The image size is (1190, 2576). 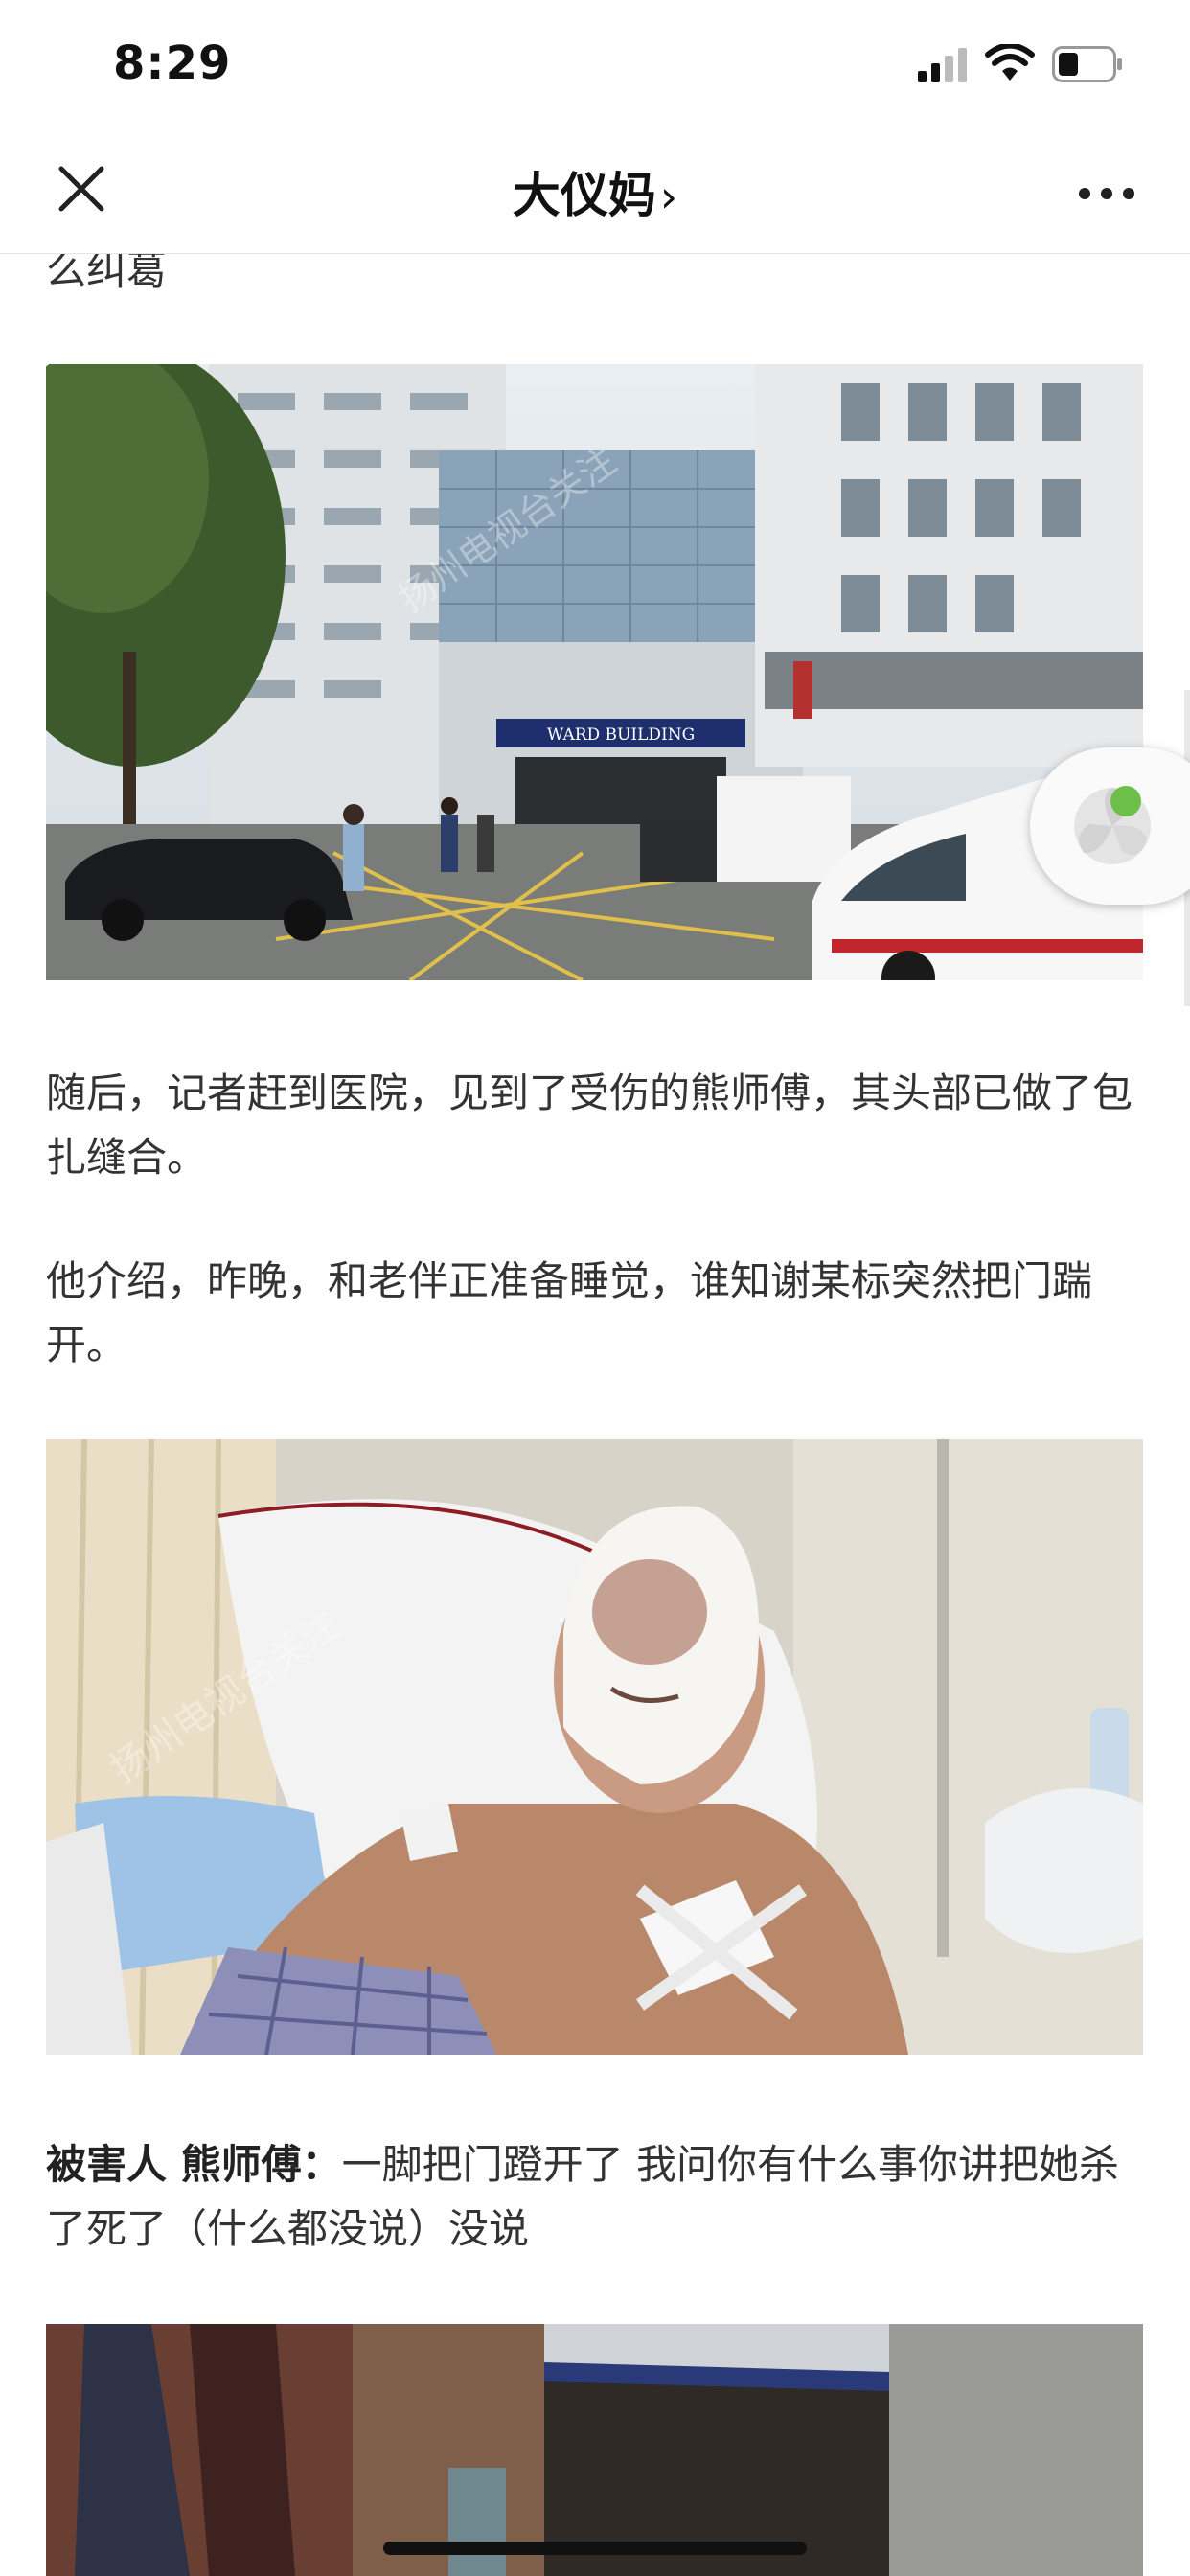 I want to click on paragraph-3: 被害人 熊师傅：一脚把门蹬开了 我问你有什么事你讲把她杀了死了（什么都没说）没说, so click(x=597, y=2196).